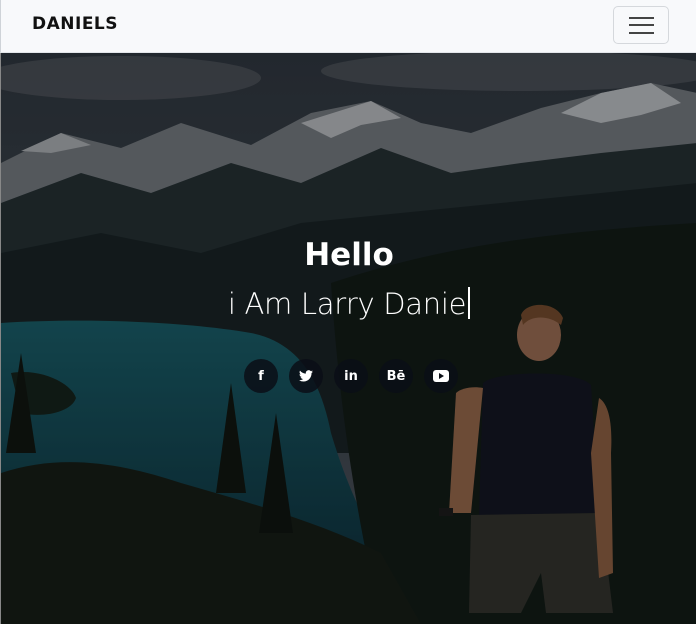  Describe the element at coordinates (261, 376) in the screenshot. I see `facebook-icon: f` at that location.